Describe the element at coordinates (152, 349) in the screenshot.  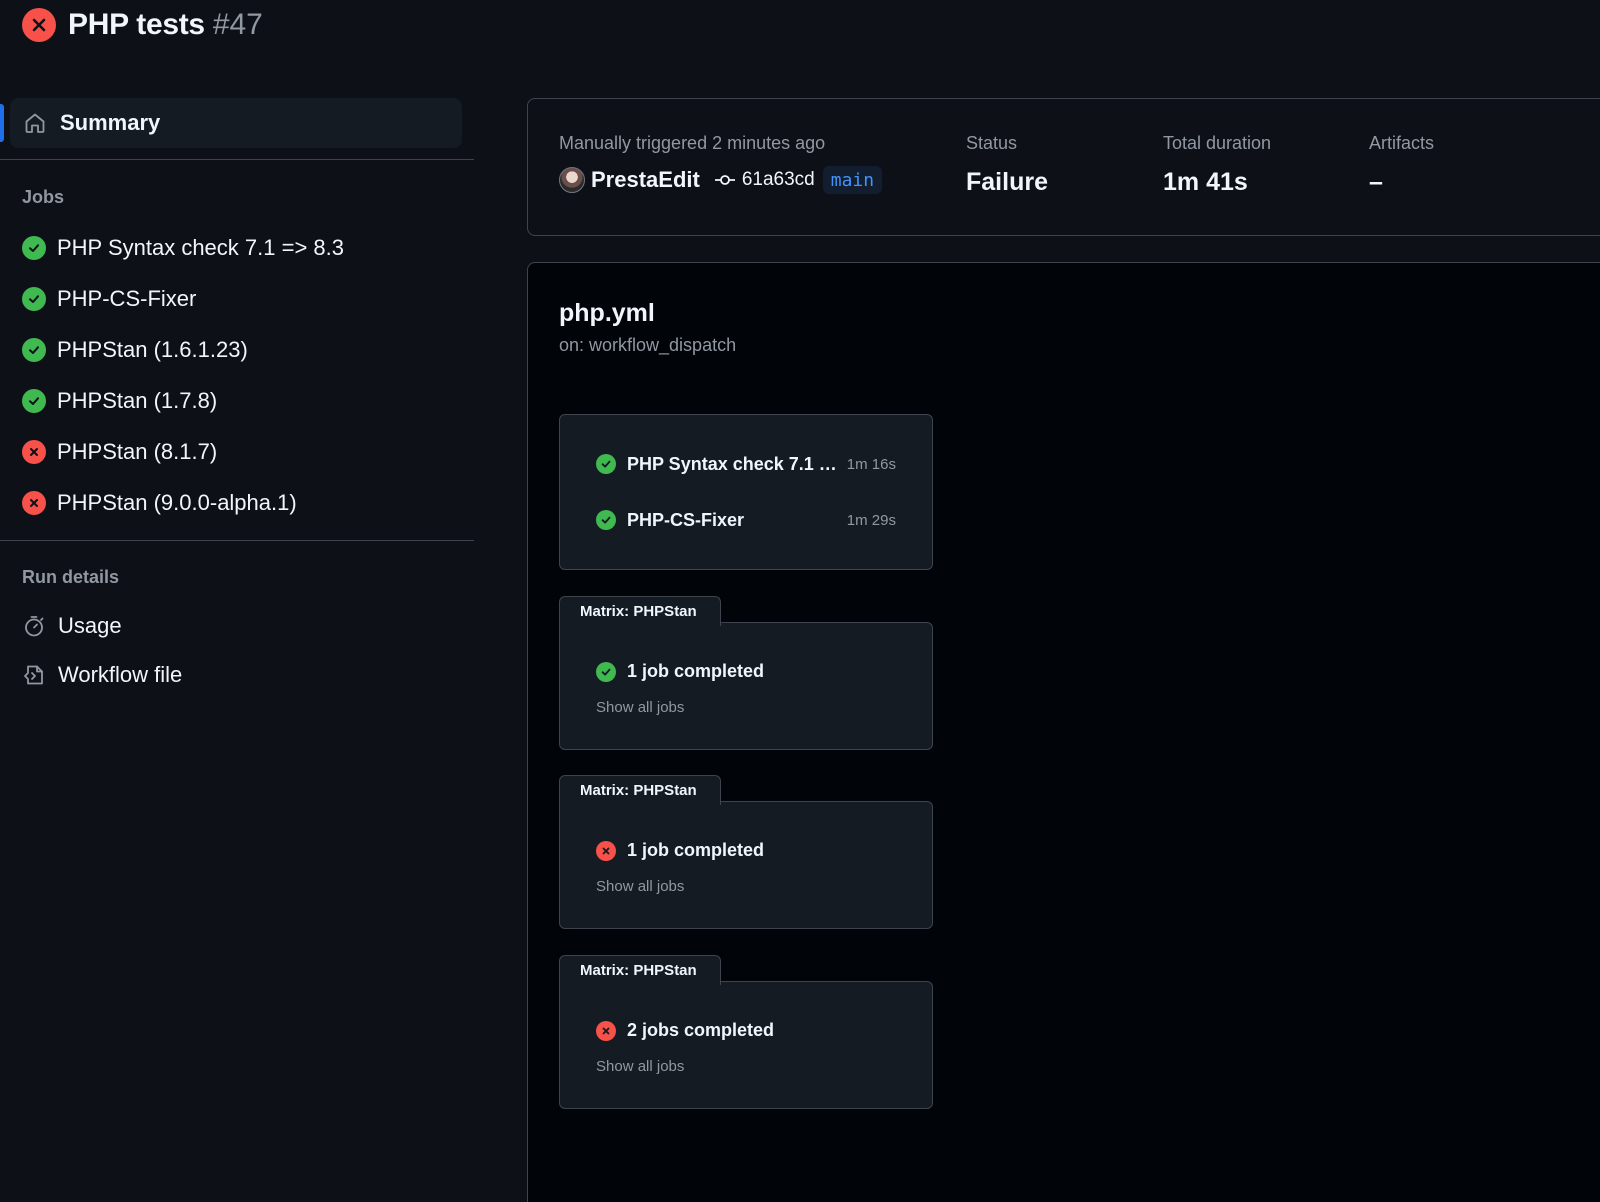
I see `job-label: PHPStan (1.6.1.23)` at that location.